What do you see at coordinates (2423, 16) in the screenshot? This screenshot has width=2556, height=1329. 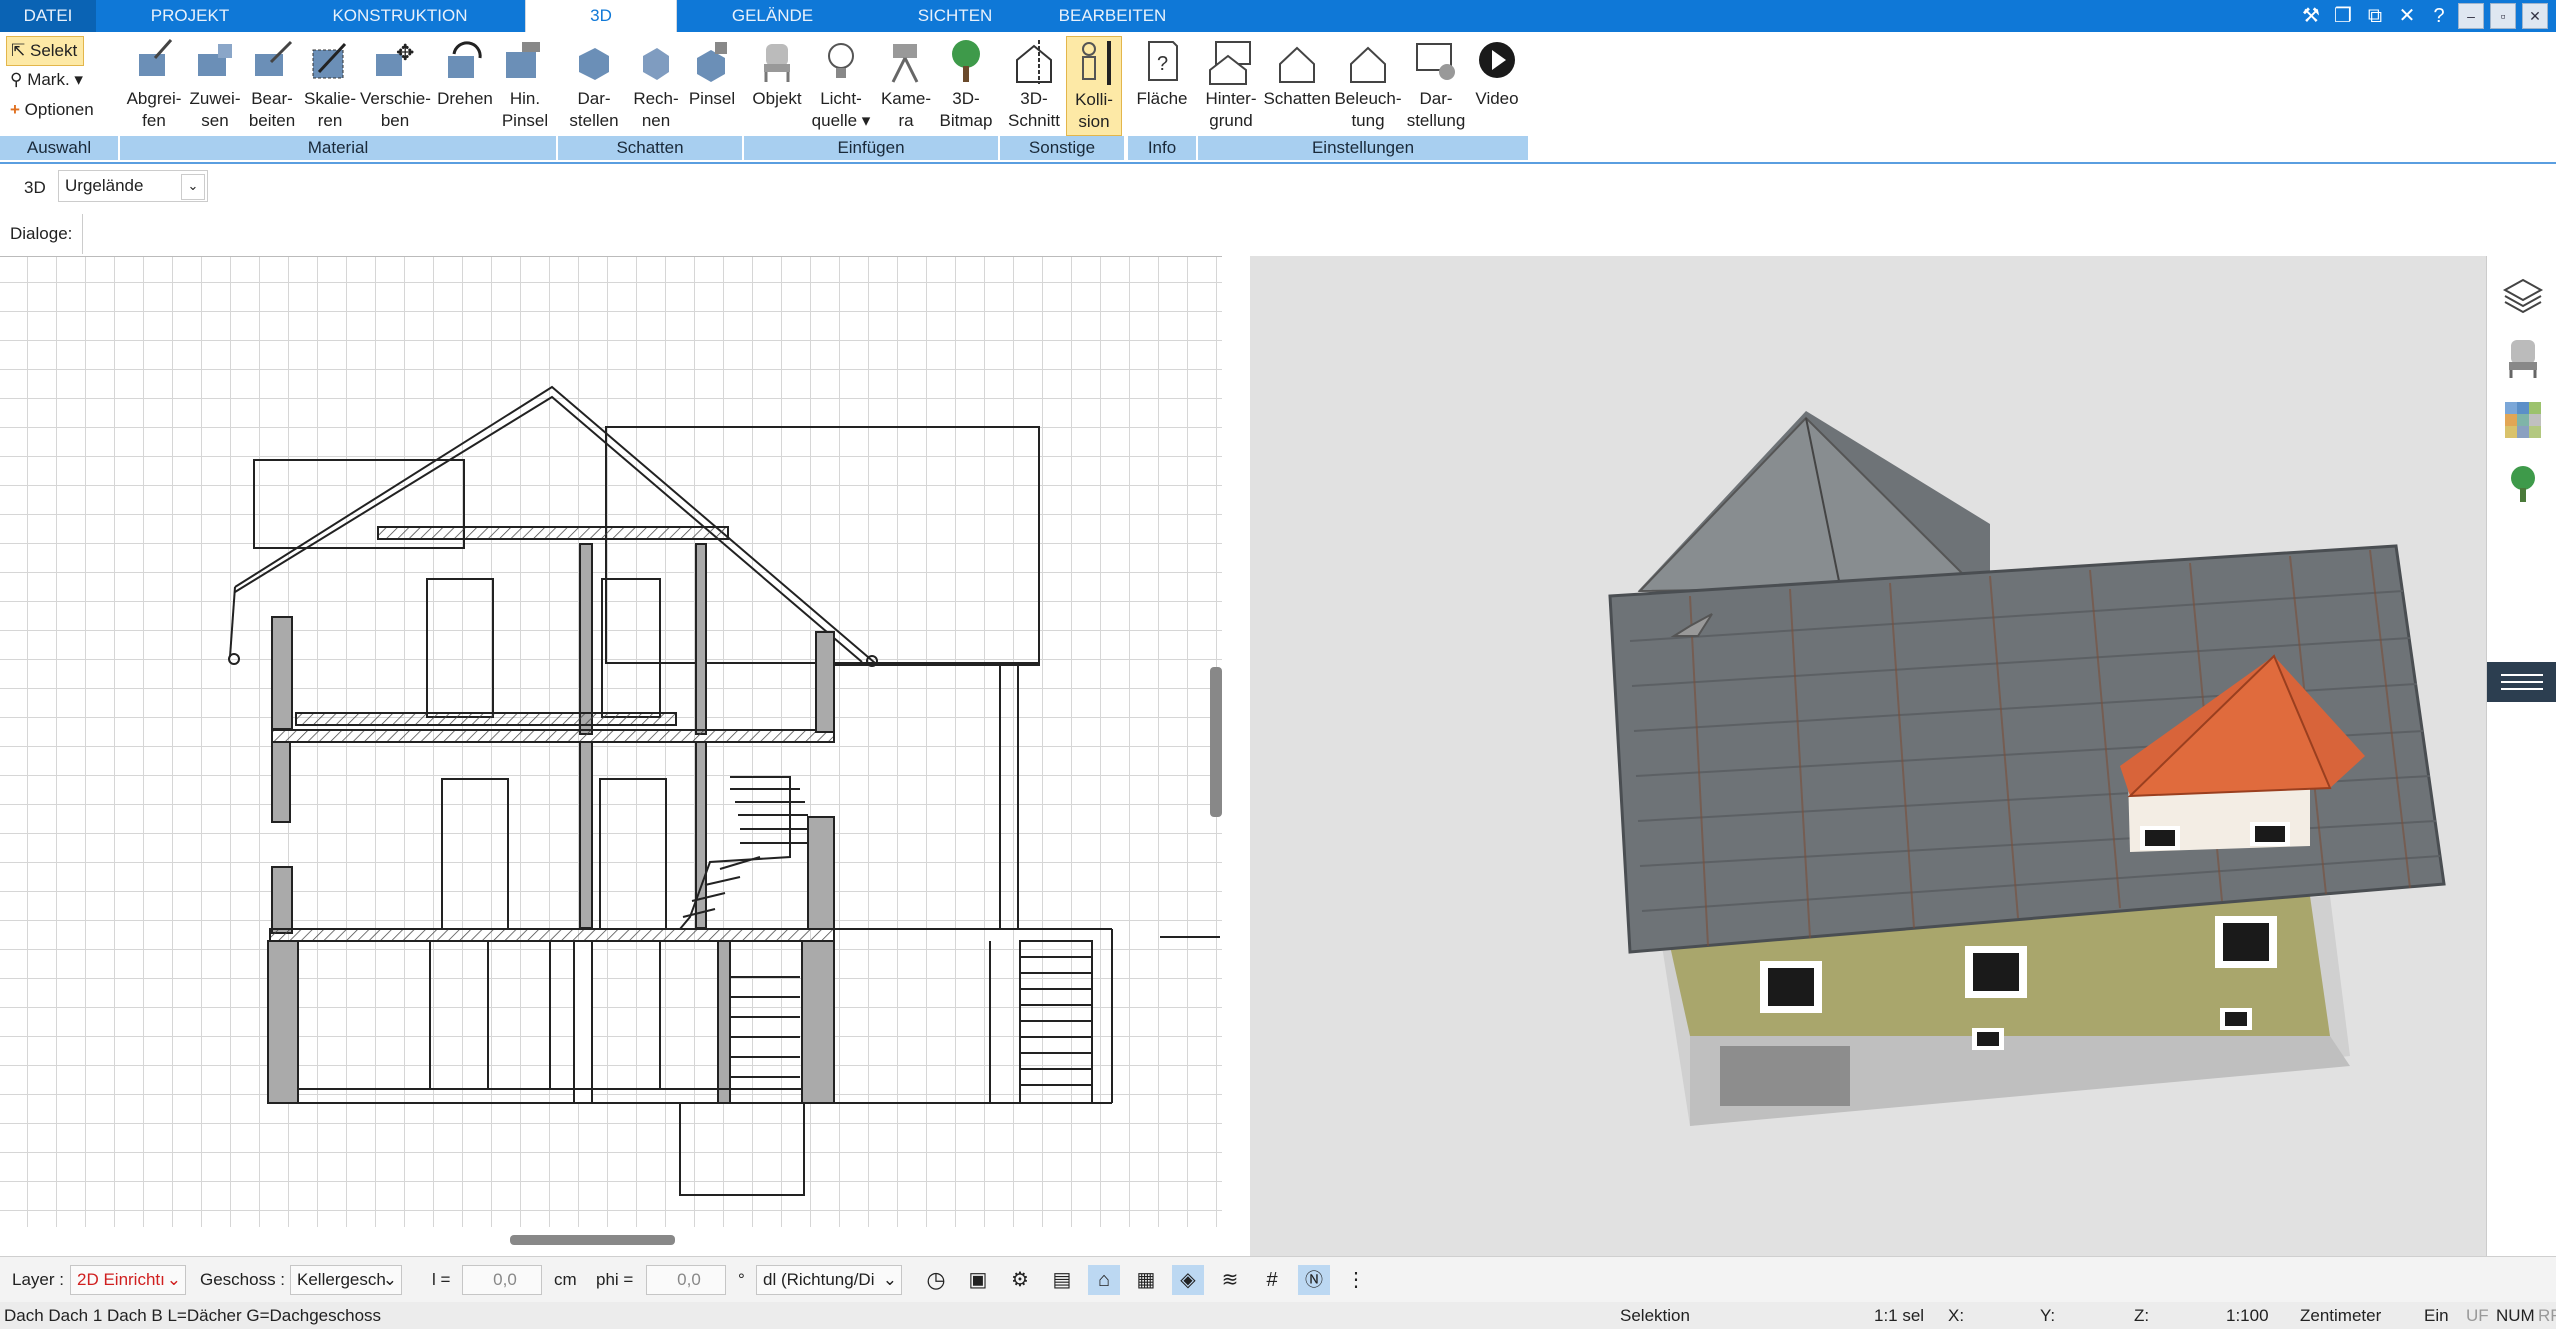 I see `window-controls: ⚒ ❐ ⧉ ✕ ? – ▫ ✕` at bounding box center [2423, 16].